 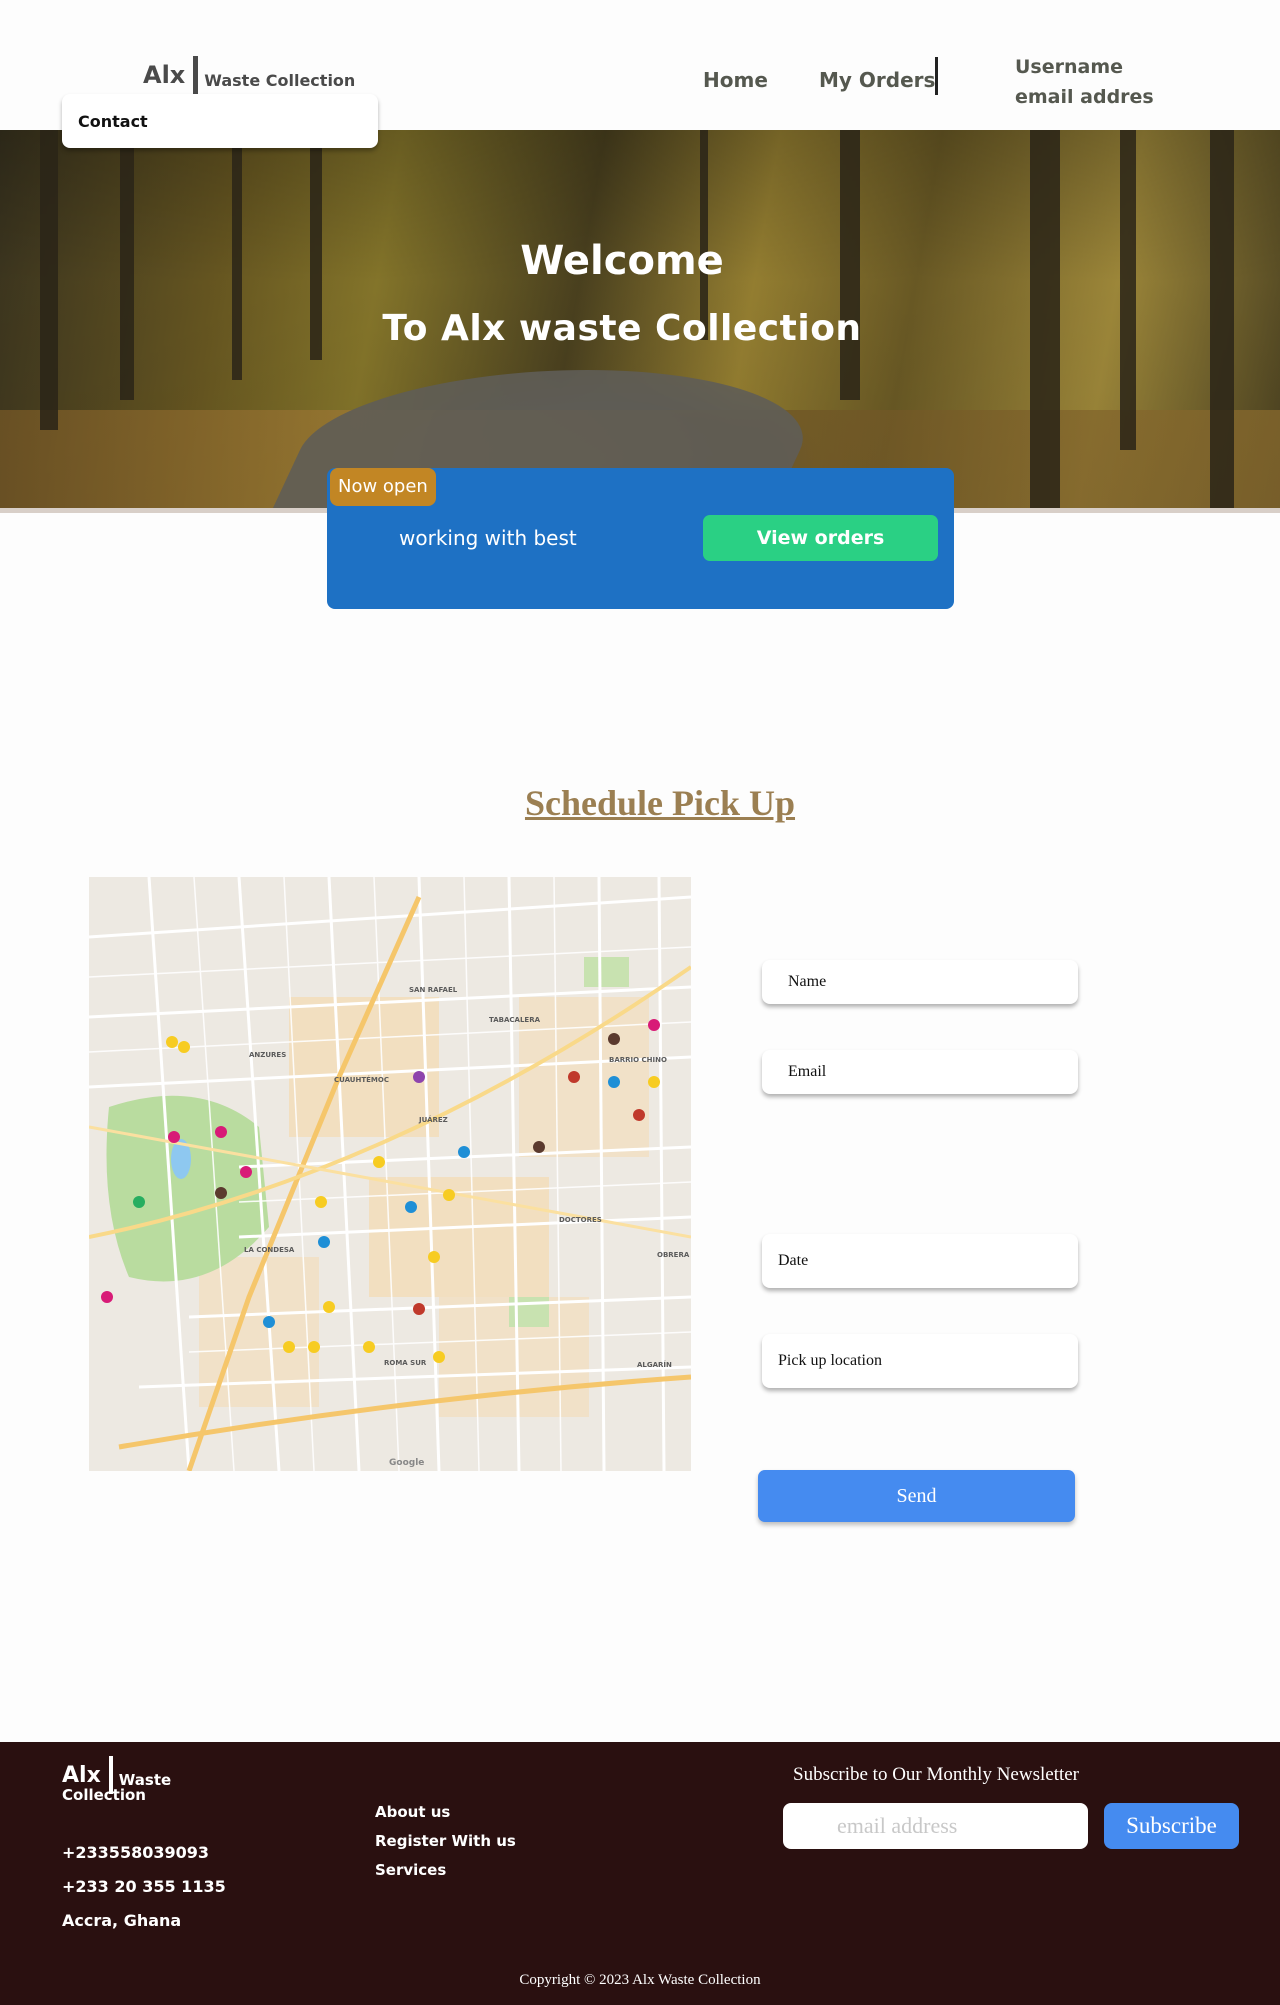 What do you see at coordinates (916, 1496) in the screenshot?
I see `send-button: Send` at bounding box center [916, 1496].